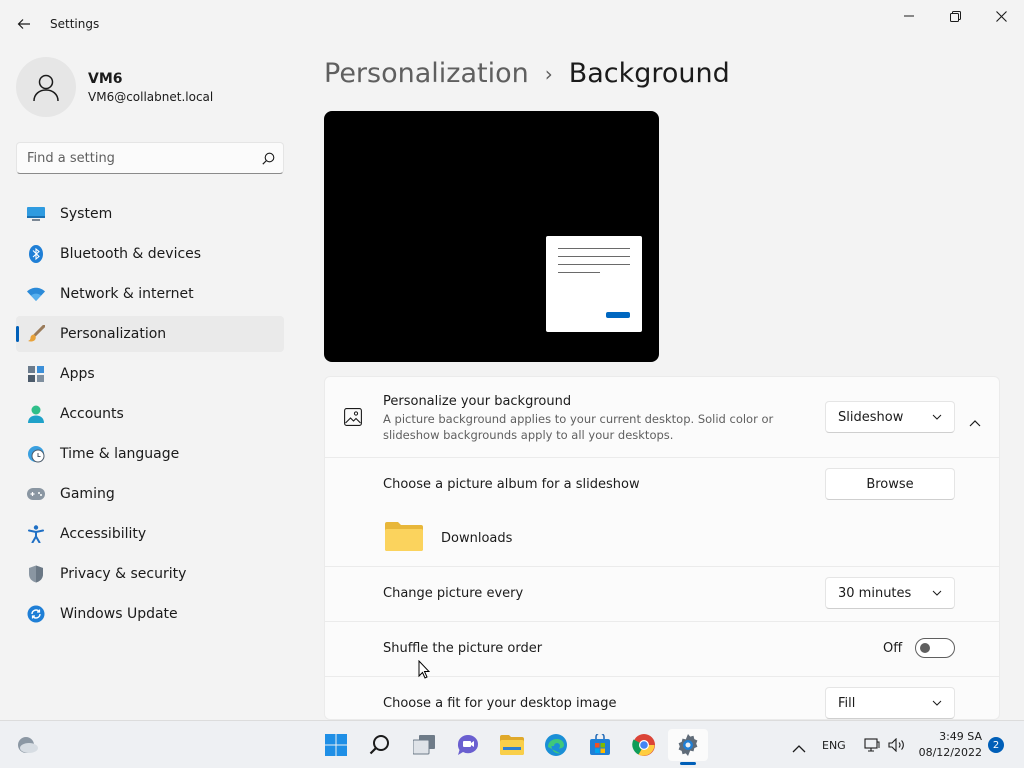 This screenshot has height=768, width=1024. What do you see at coordinates (150, 374) in the screenshot?
I see `sidebar-item-apps: Apps` at bounding box center [150, 374].